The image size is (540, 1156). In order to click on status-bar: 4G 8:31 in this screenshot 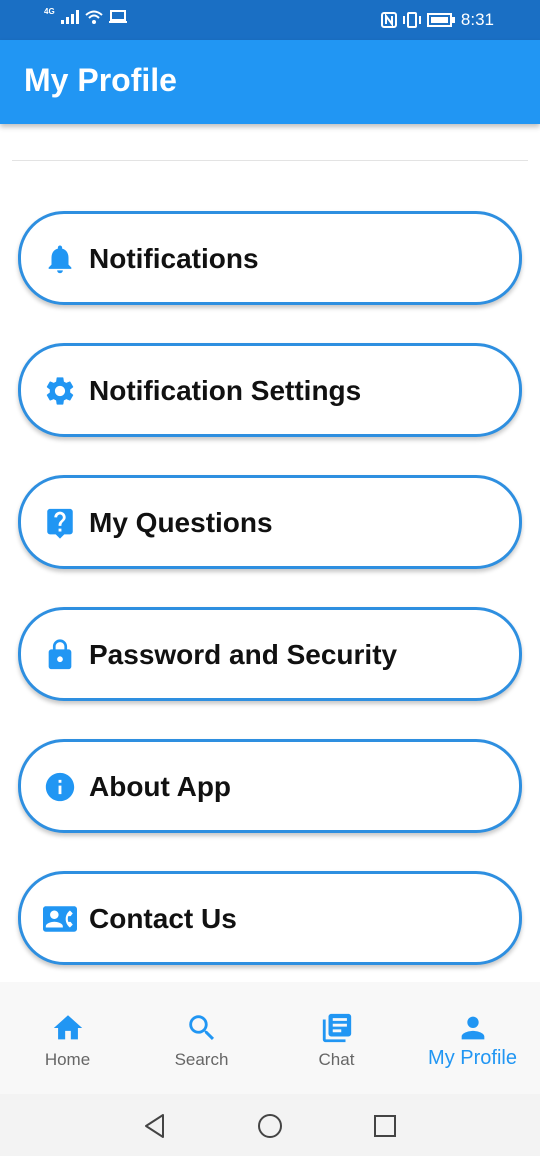, I will do `click(270, 20)`.